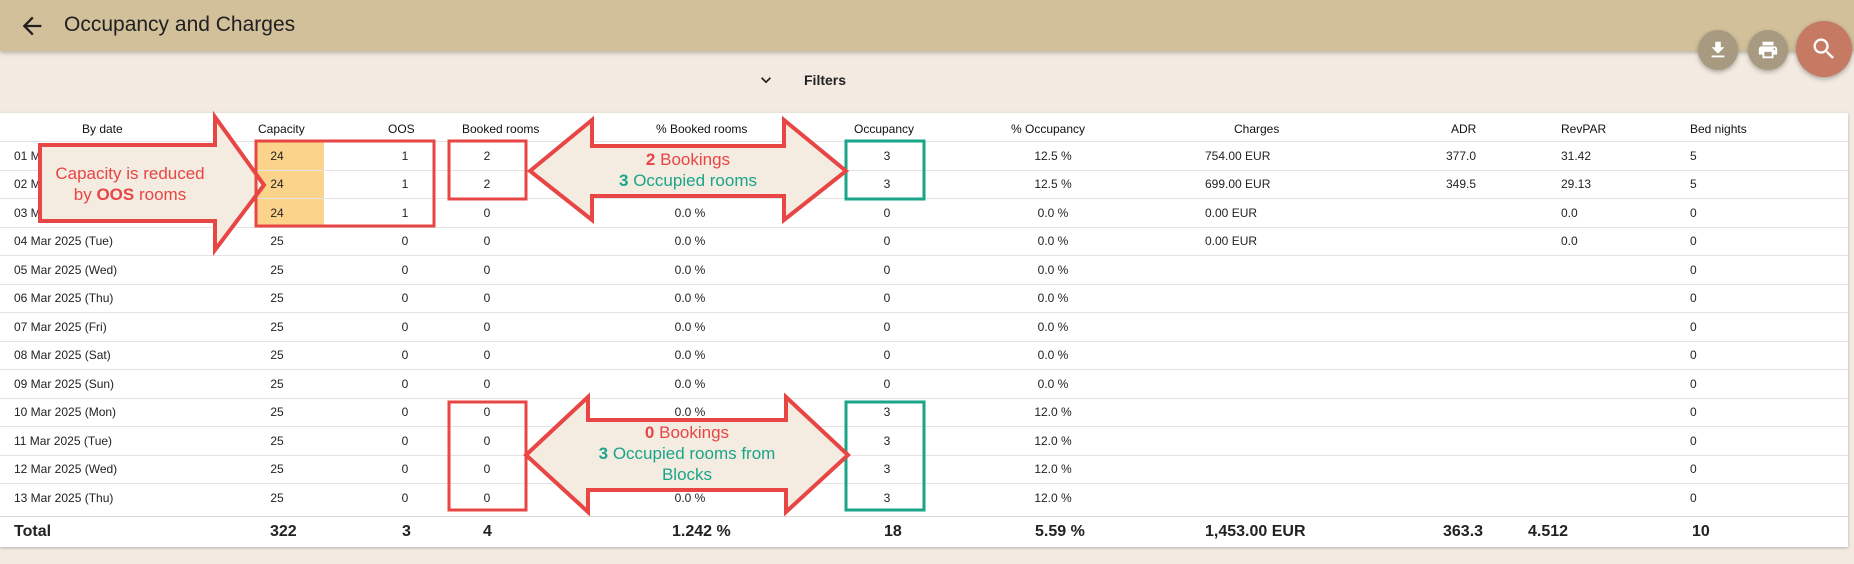  Describe the element at coordinates (1463, 130) in the screenshot. I see `column-header-adr: ADR` at that location.